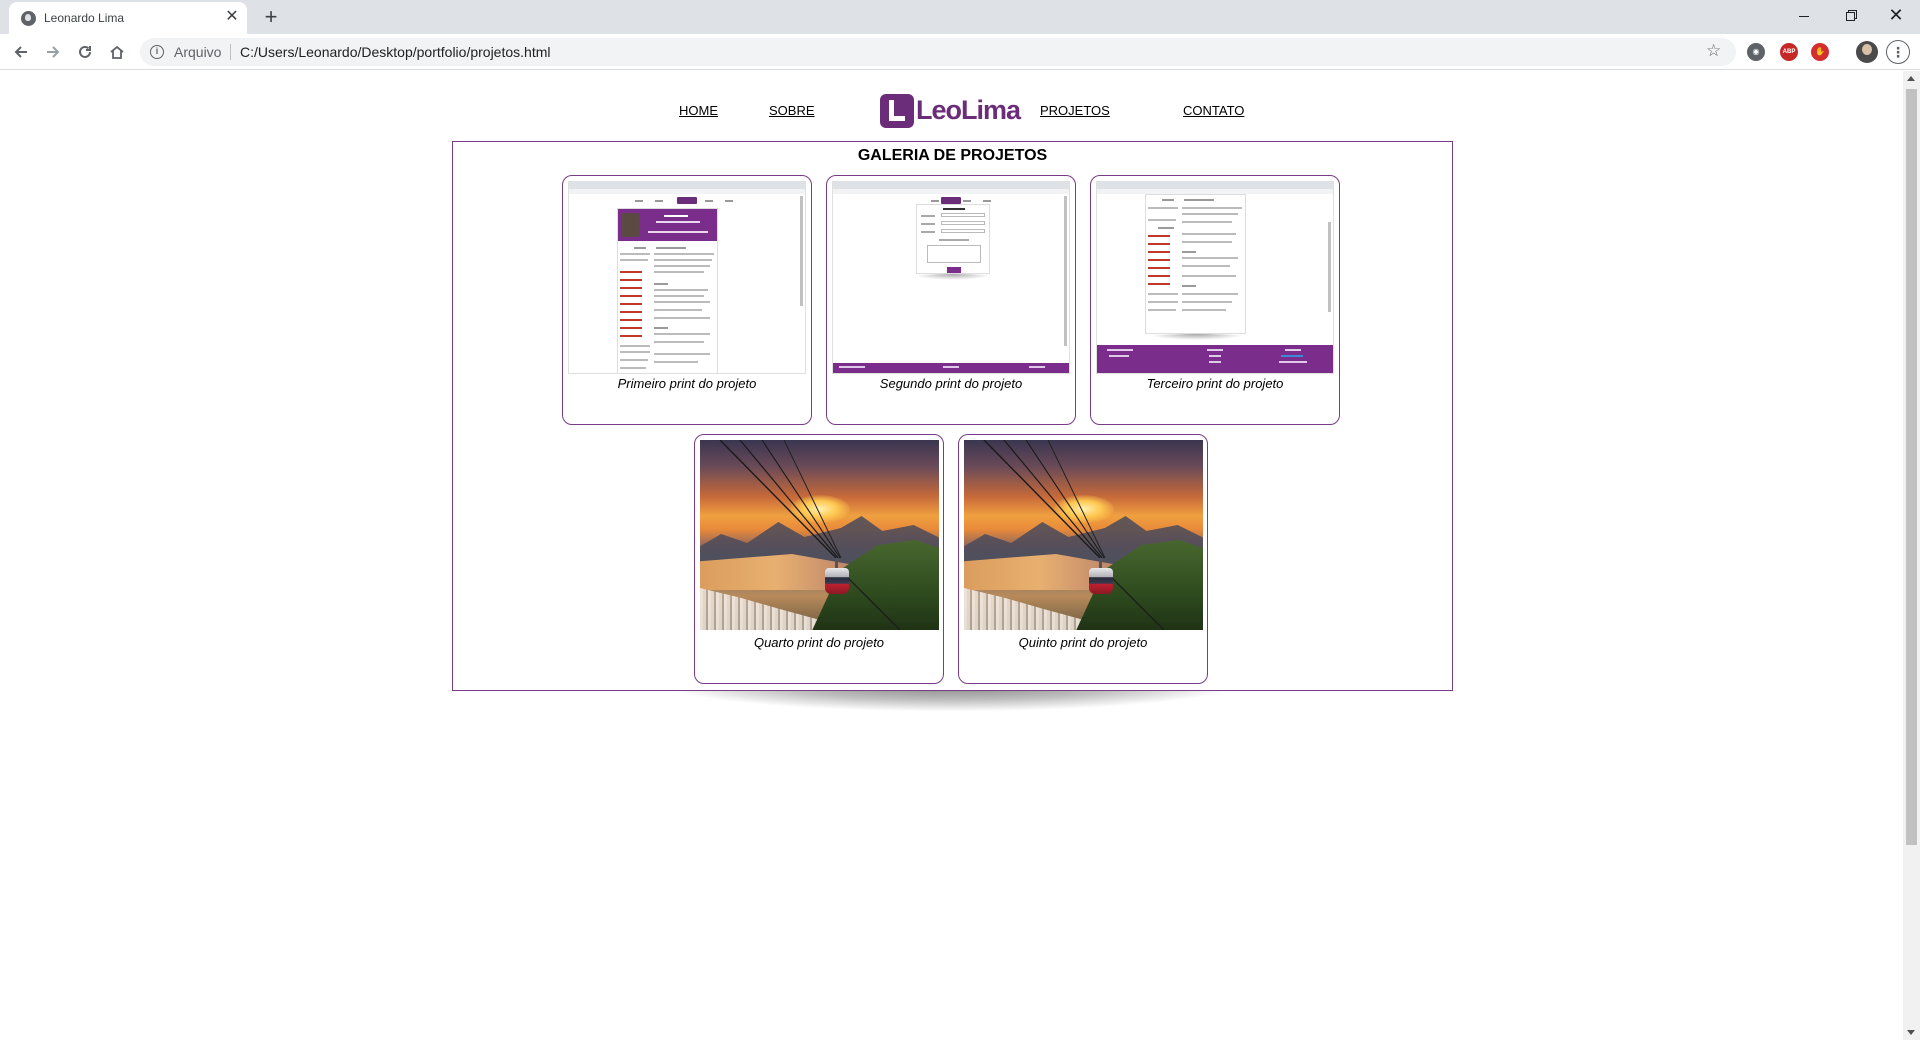  What do you see at coordinates (1213, 110) in the screenshot?
I see `nav-link-contato: CONTATO` at bounding box center [1213, 110].